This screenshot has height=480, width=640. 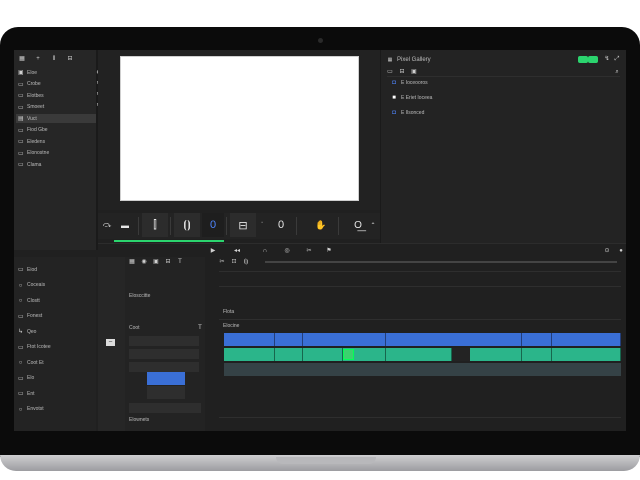 I want to click on expand-icon: ⤢, so click(x=617, y=59).